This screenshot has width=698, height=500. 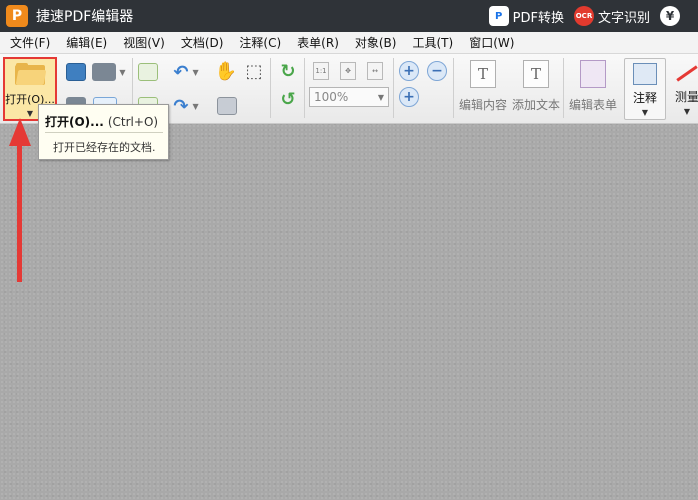 What do you see at coordinates (670, 16) in the screenshot?
I see `yen-icon: ¥` at bounding box center [670, 16].